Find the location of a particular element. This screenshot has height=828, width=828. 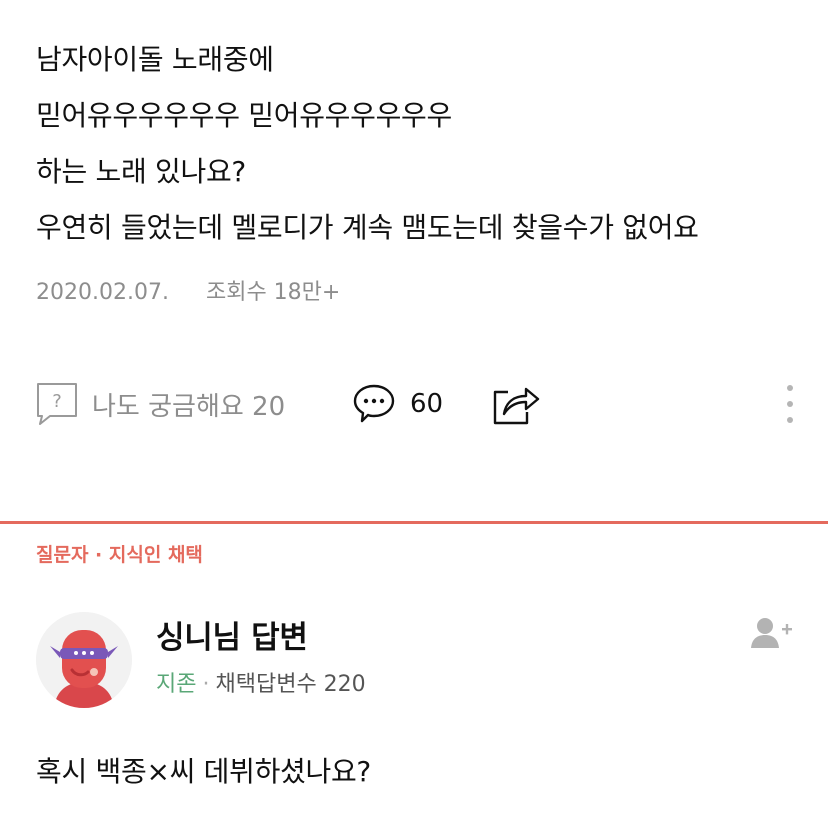

comment-count: 60 is located at coordinates (427, 404).